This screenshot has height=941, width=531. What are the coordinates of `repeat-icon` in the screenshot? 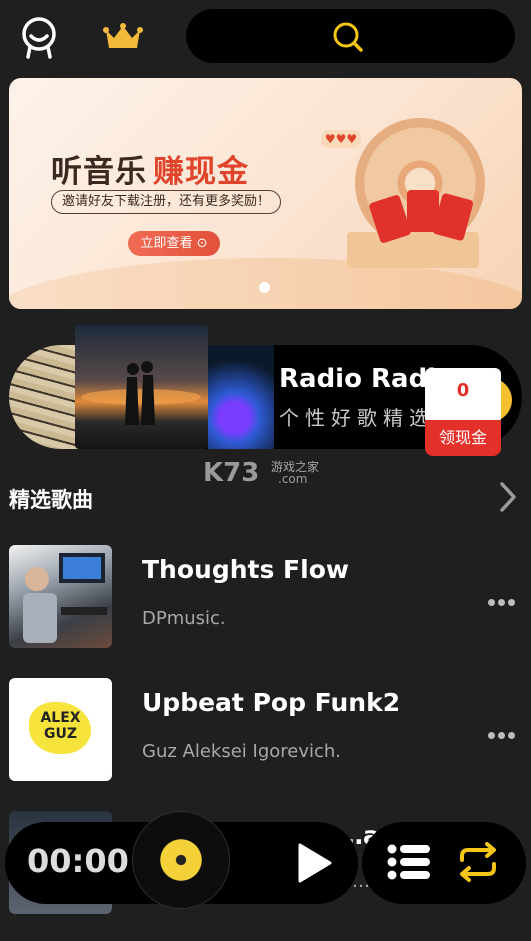 It's located at (478, 862).